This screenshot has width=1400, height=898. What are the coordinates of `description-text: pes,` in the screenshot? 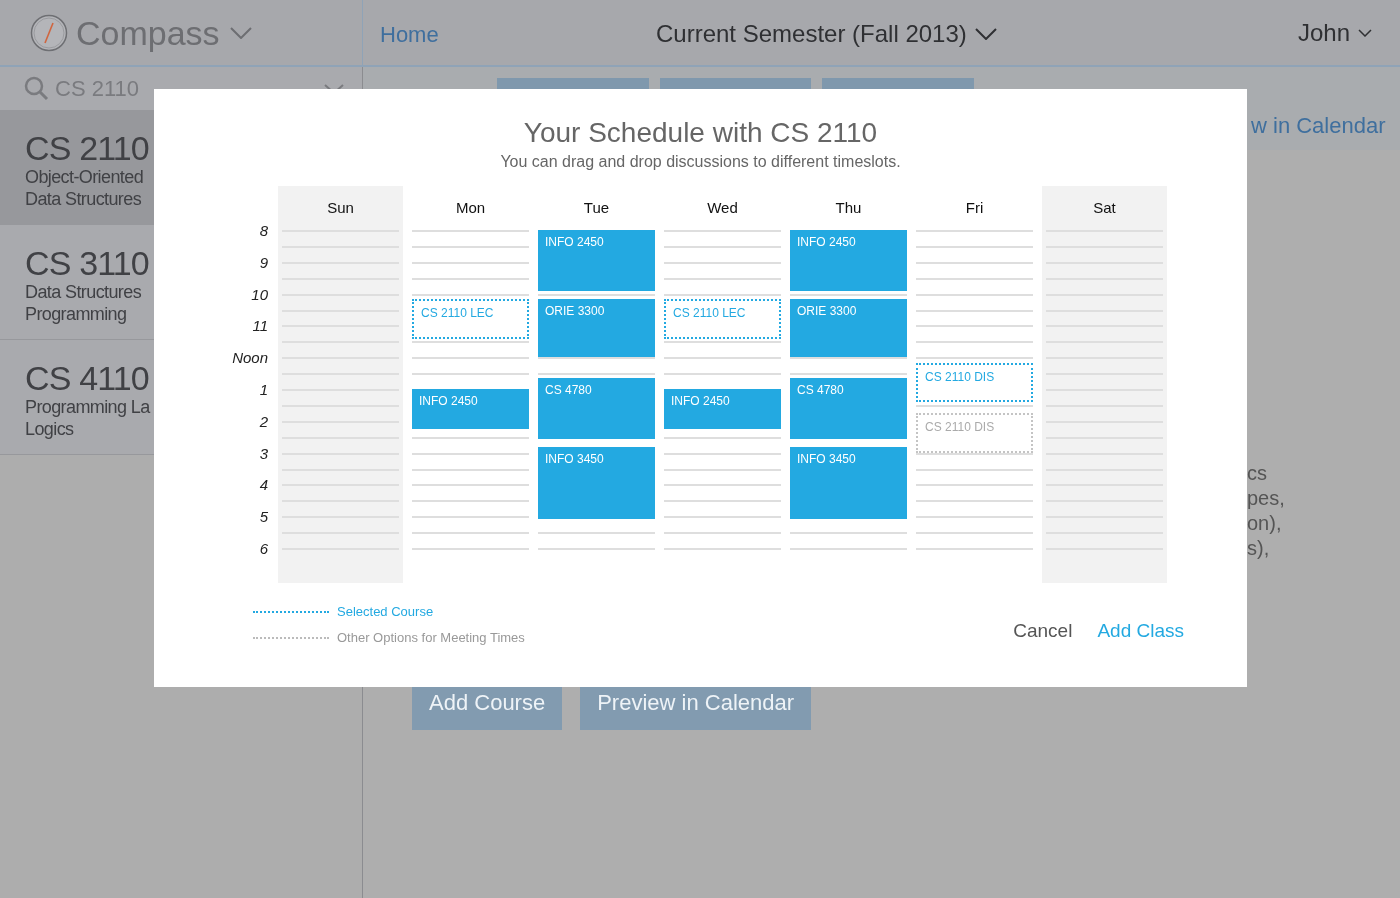 It's located at (1266, 498).